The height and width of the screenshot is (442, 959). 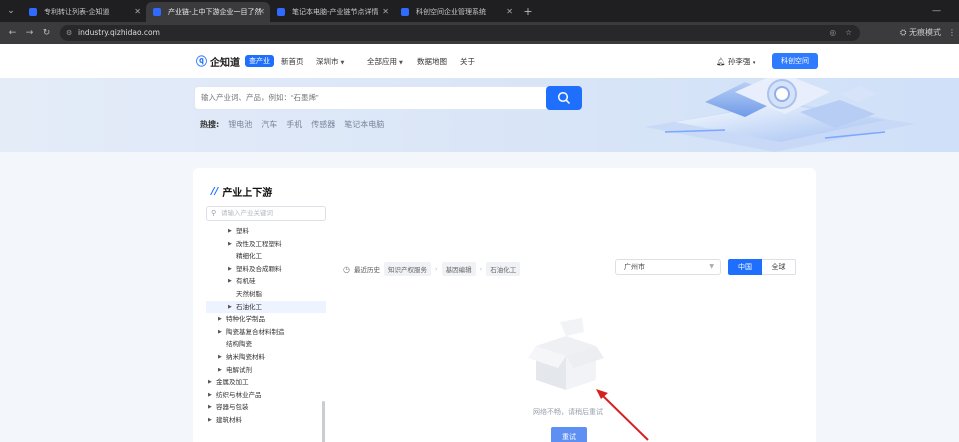 What do you see at coordinates (245, 319) in the screenshot?
I see `tree-item-label: 特种化学制品` at bounding box center [245, 319].